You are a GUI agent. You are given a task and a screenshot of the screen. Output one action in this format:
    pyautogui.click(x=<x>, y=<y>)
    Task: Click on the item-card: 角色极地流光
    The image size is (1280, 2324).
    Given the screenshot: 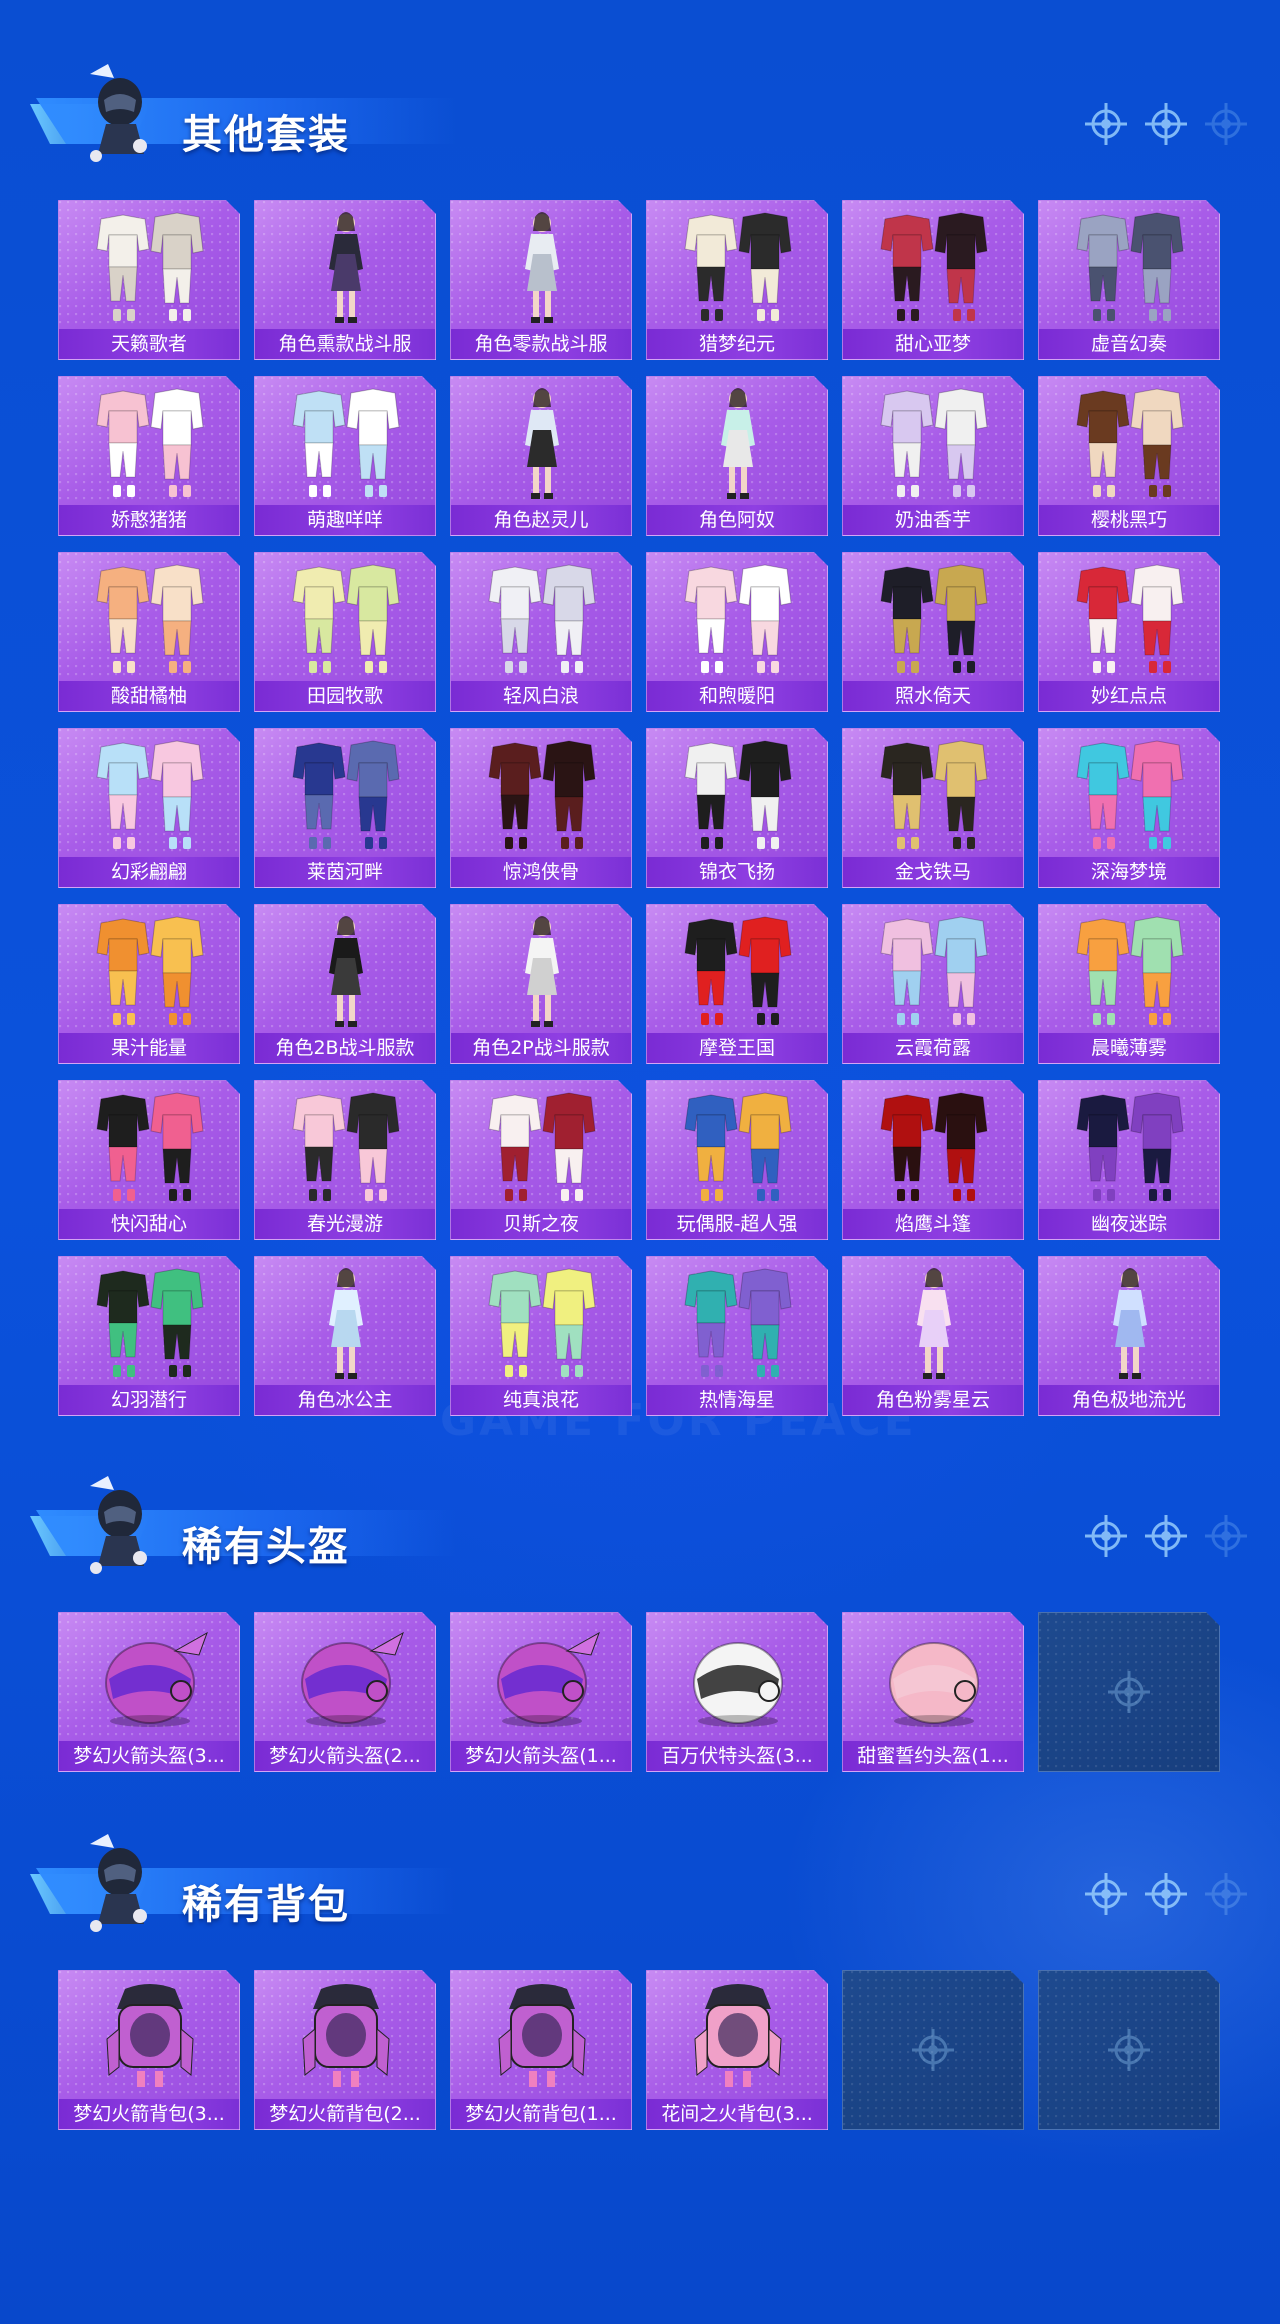 What is the action you would take?
    pyautogui.click(x=1129, y=1336)
    